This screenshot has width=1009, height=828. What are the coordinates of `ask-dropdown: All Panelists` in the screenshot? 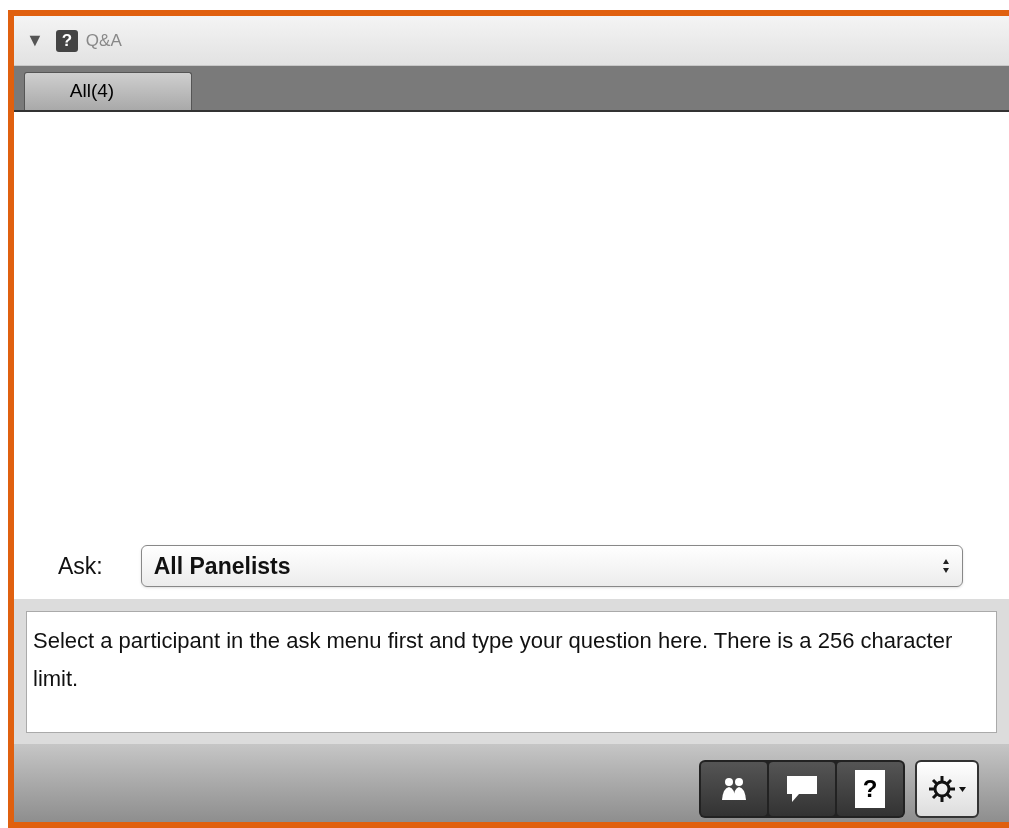 It's located at (551, 566).